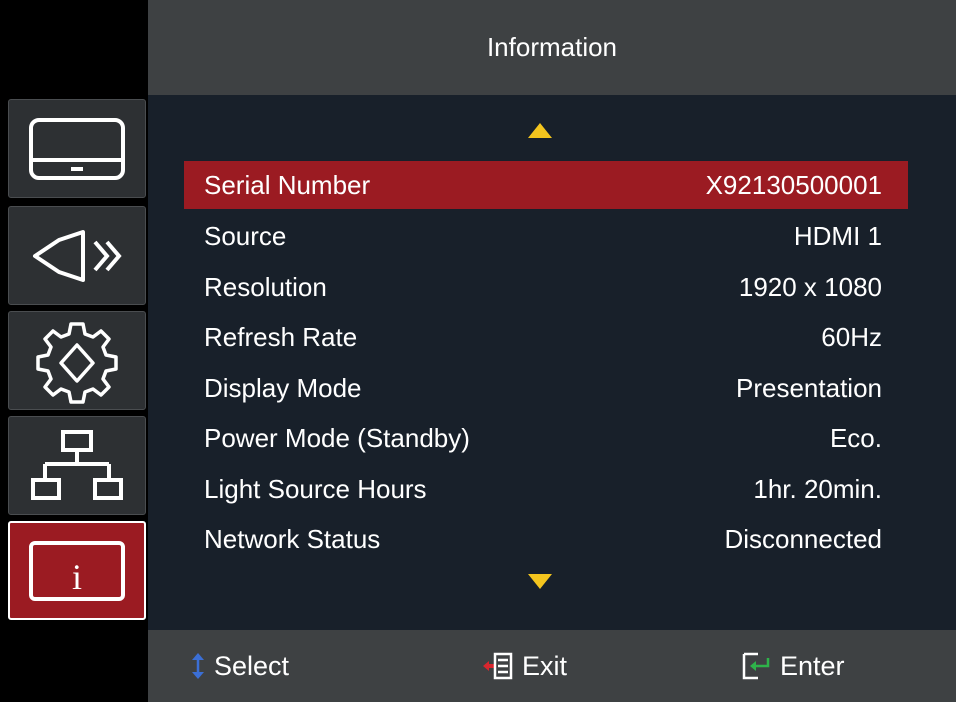  Describe the element at coordinates (287, 184) in the screenshot. I see `row-label: Serial Number` at that location.